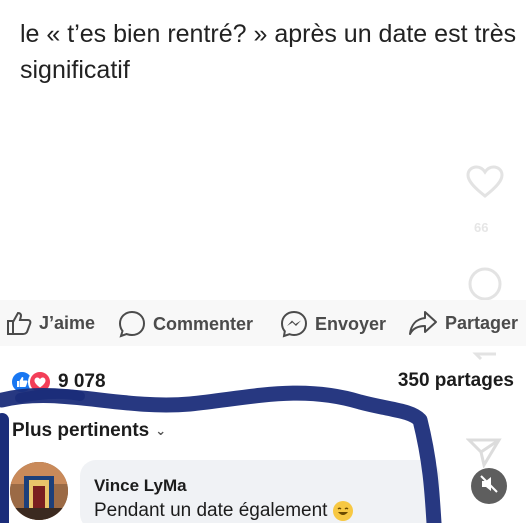 The height and width of the screenshot is (523, 526). Describe the element at coordinates (423, 323) in the screenshot. I see `share-arrow-icon` at that location.